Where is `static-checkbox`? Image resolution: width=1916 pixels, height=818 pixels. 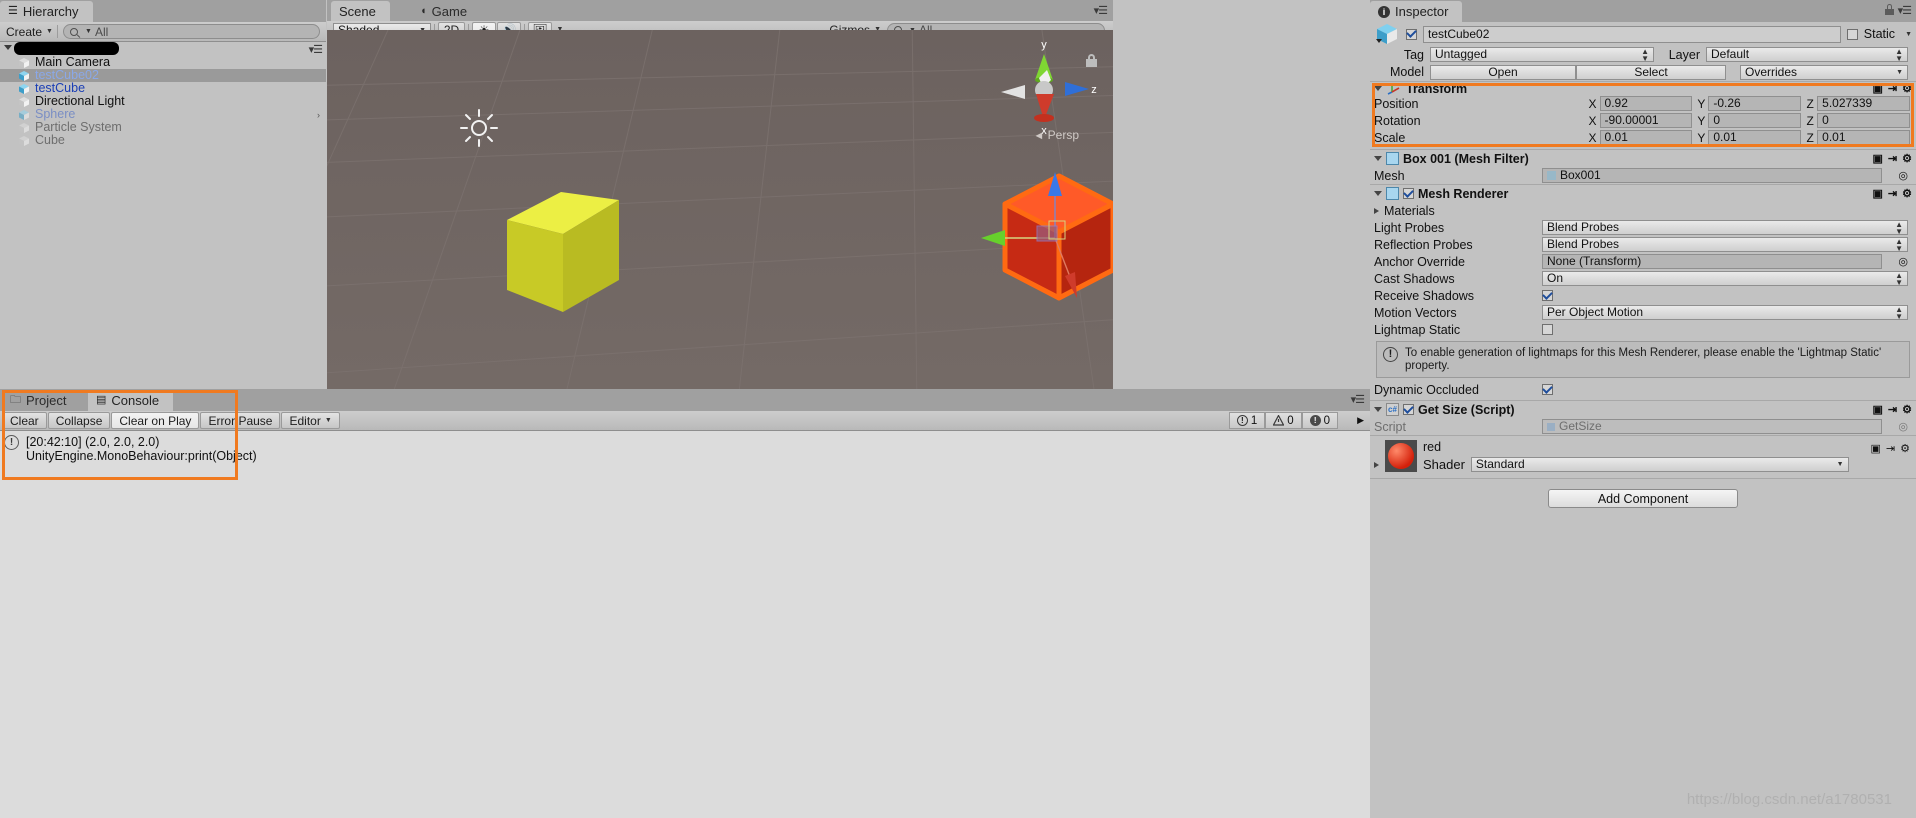 static-checkbox is located at coordinates (1852, 34).